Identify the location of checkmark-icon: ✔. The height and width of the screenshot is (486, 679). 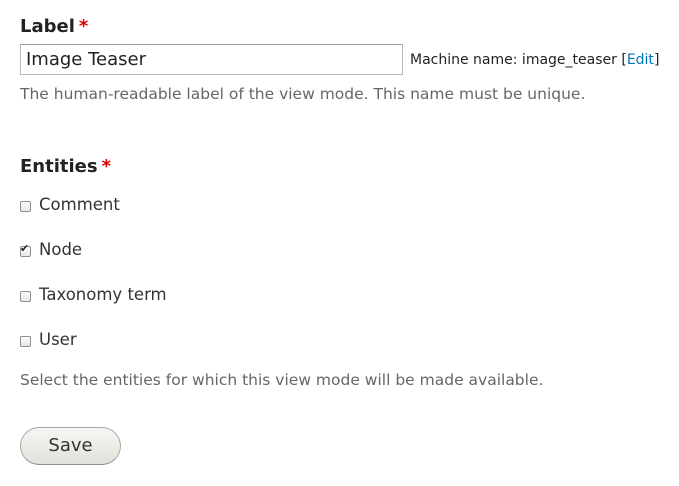
(25, 248).